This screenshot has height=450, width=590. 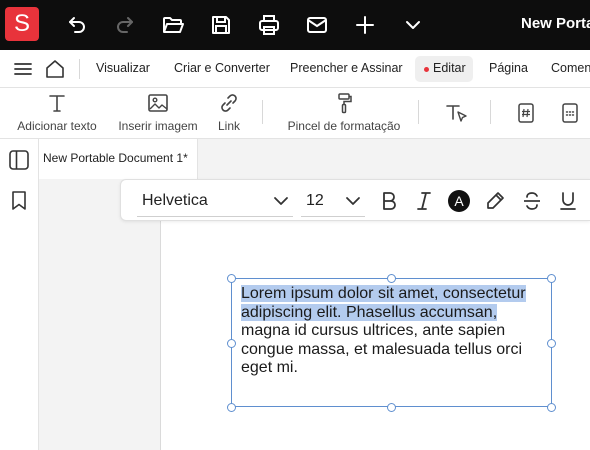 I want to click on format-painter-label: Pincel de formatação, so click(x=344, y=126).